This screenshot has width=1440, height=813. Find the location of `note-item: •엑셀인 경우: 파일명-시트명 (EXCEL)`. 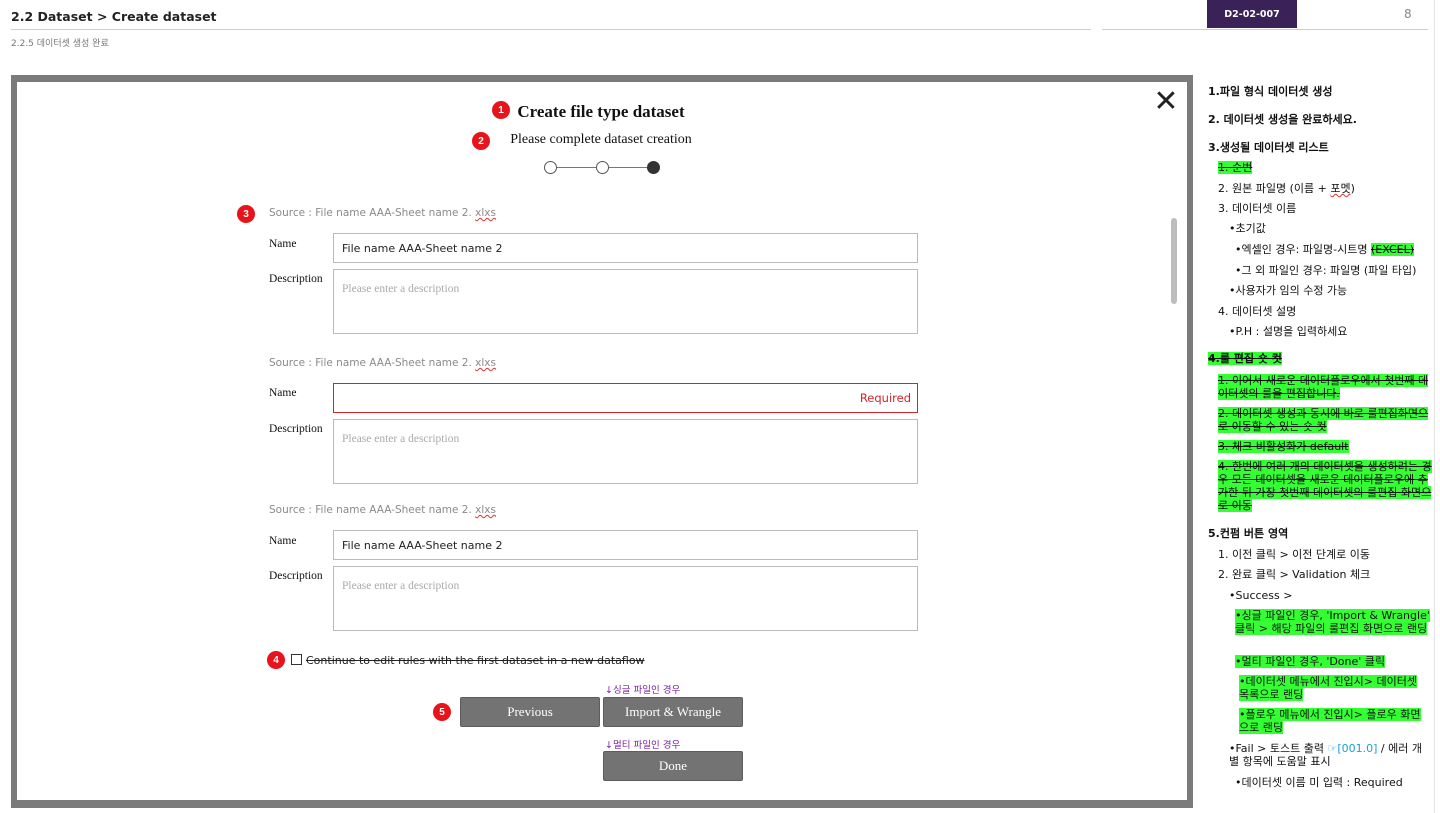

note-item: •엑셀인 경우: 파일명-시트명 (EXCEL) is located at coordinates (1325, 249).